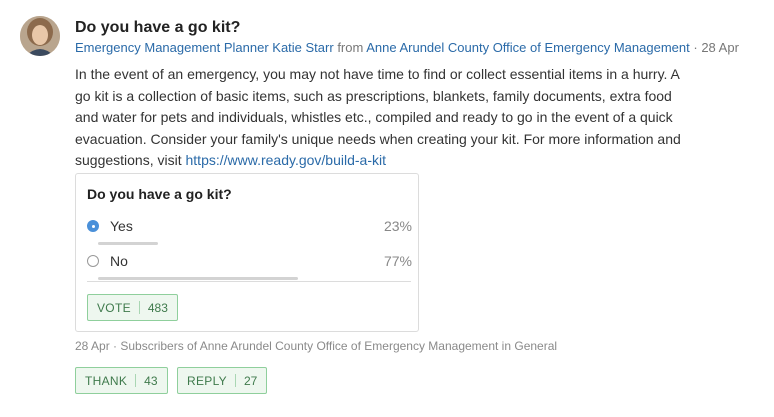 This screenshot has height=417, width=774. I want to click on author-link: Emergency Management Planner Katie Starr, so click(204, 47).